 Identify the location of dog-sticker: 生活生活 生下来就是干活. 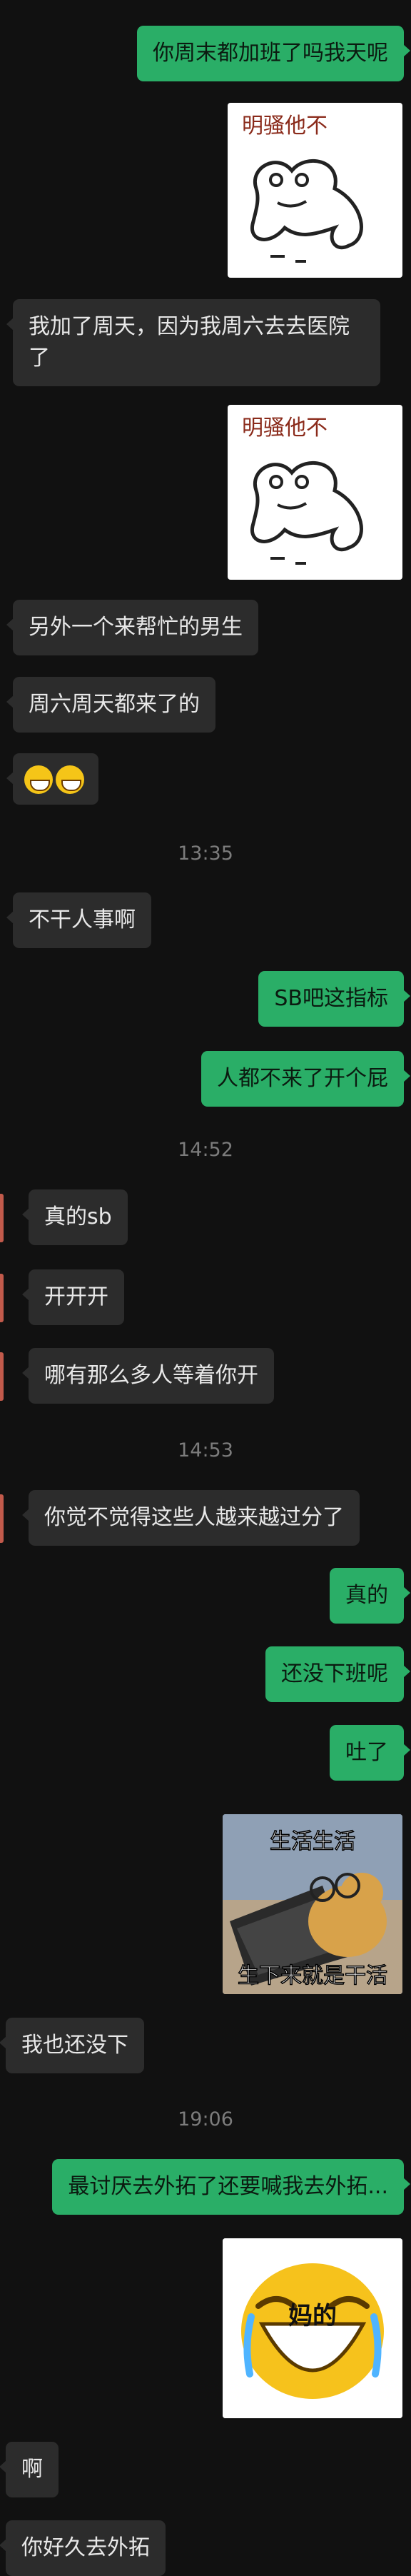
(312, 1904).